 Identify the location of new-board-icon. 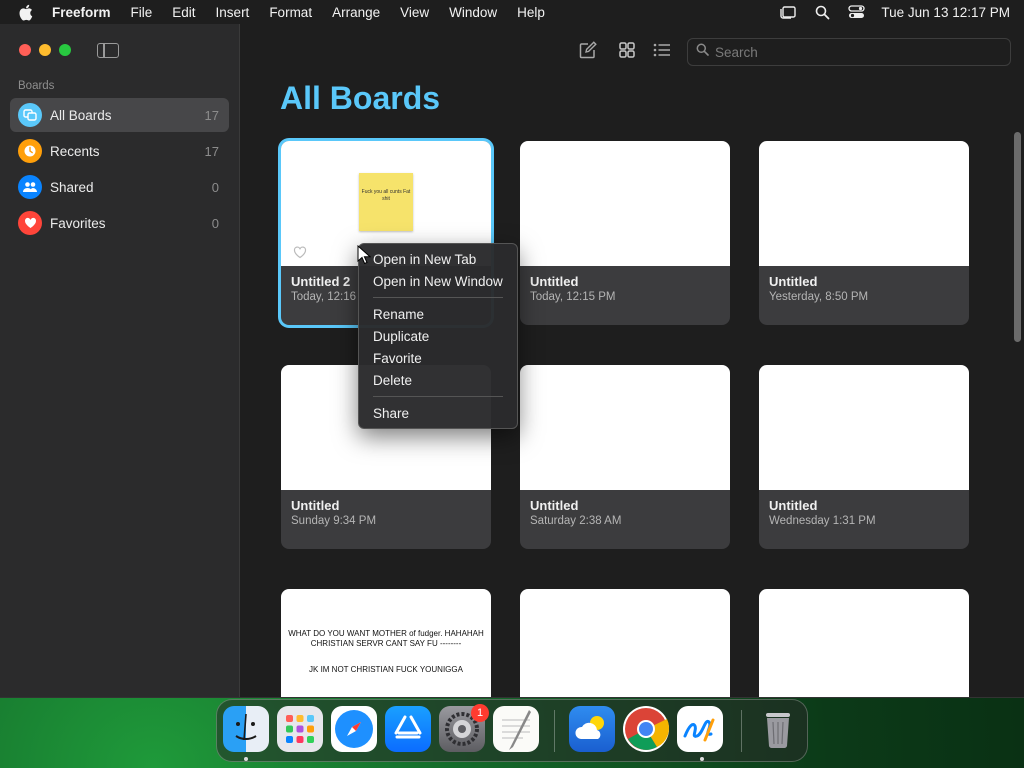
(588, 50).